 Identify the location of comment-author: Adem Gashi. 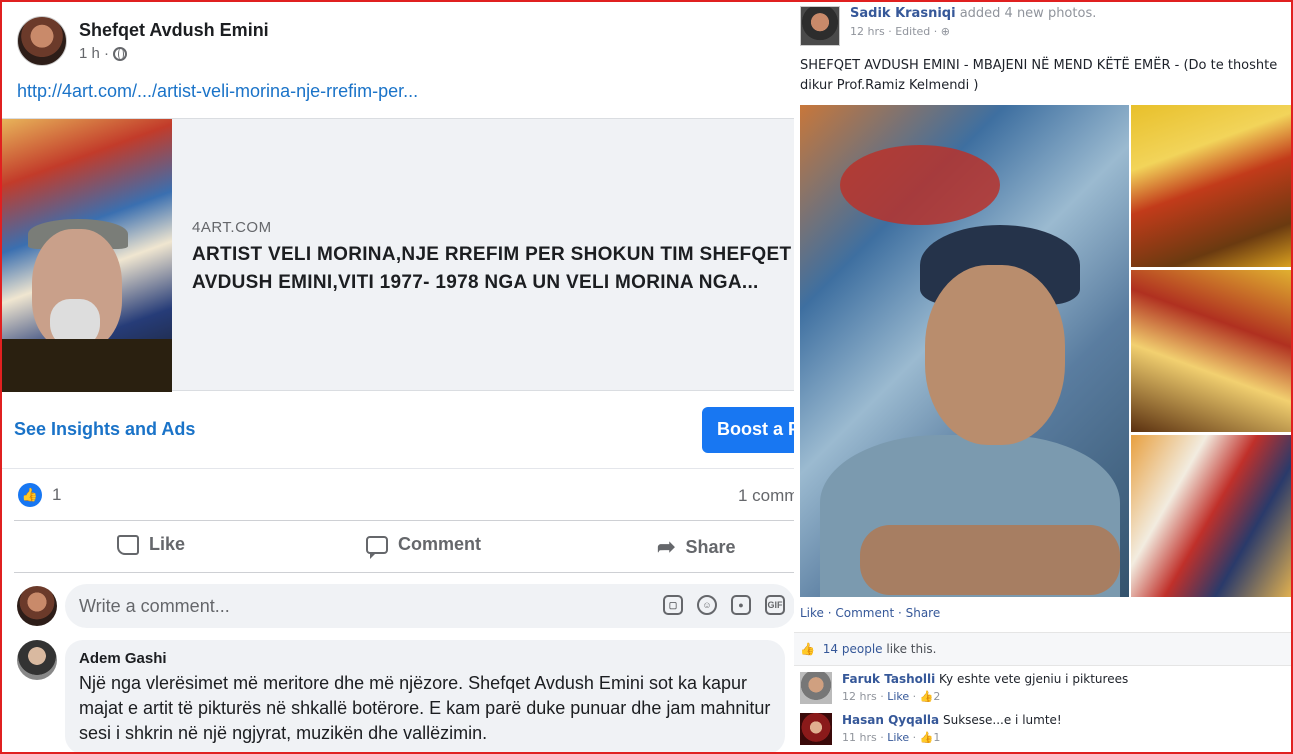
(425, 658).